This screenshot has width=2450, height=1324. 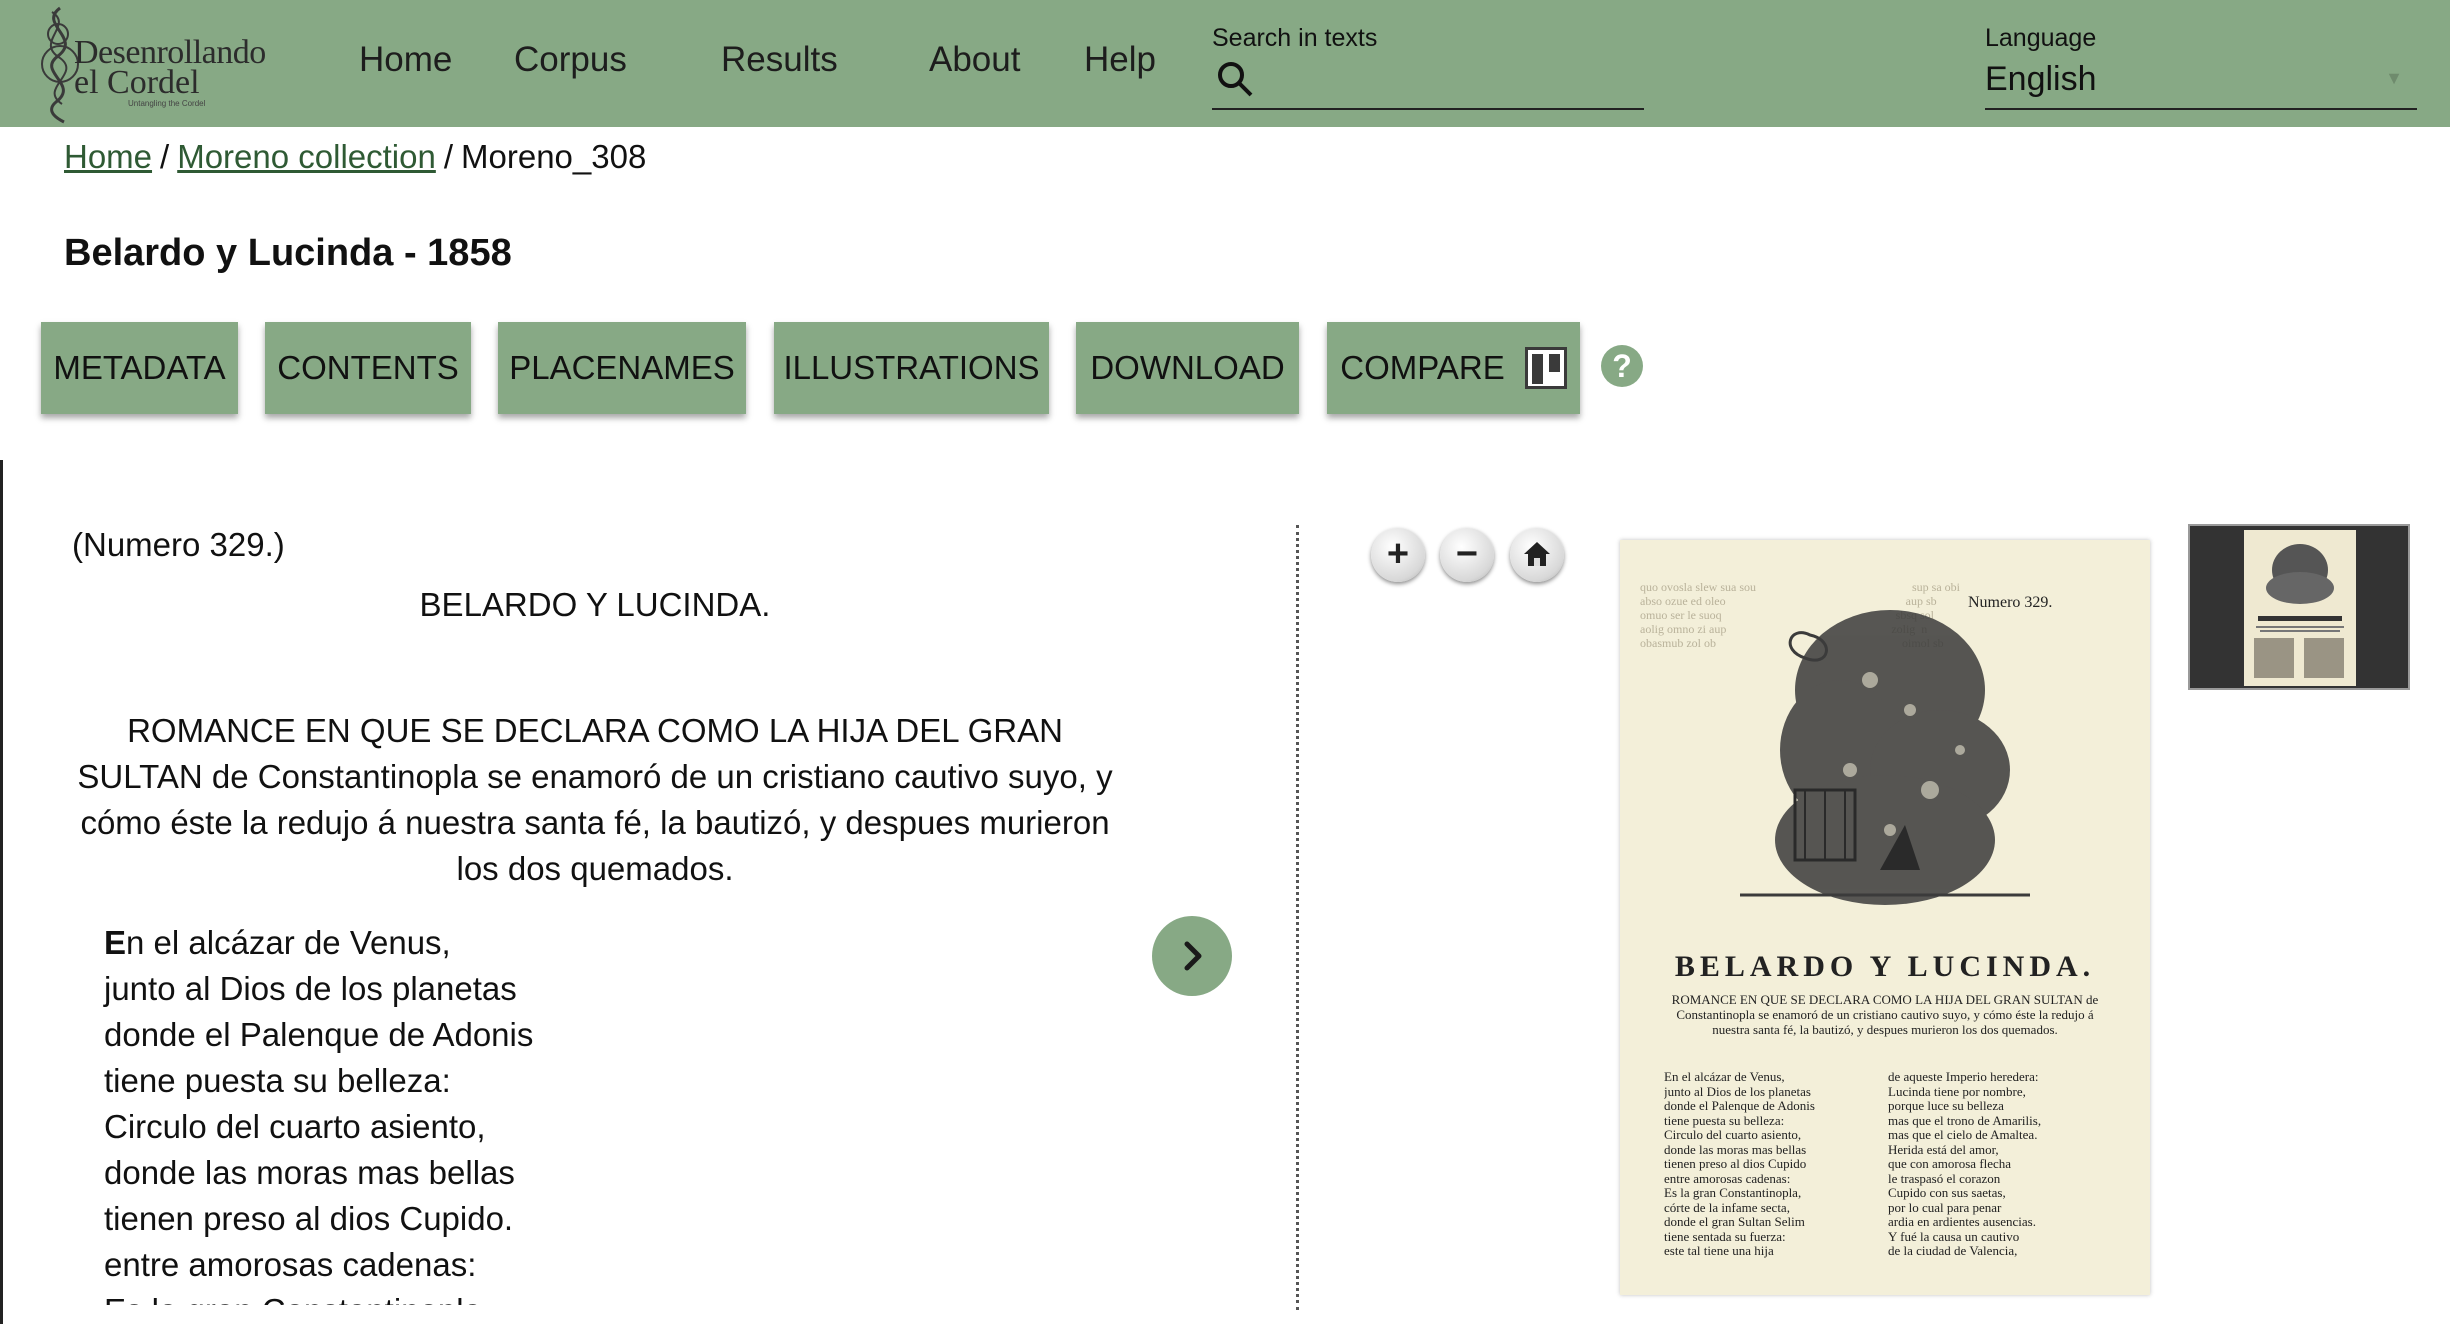 I want to click on scan-line: mas que el trono de Amarilis,, so click(x=1965, y=1120).